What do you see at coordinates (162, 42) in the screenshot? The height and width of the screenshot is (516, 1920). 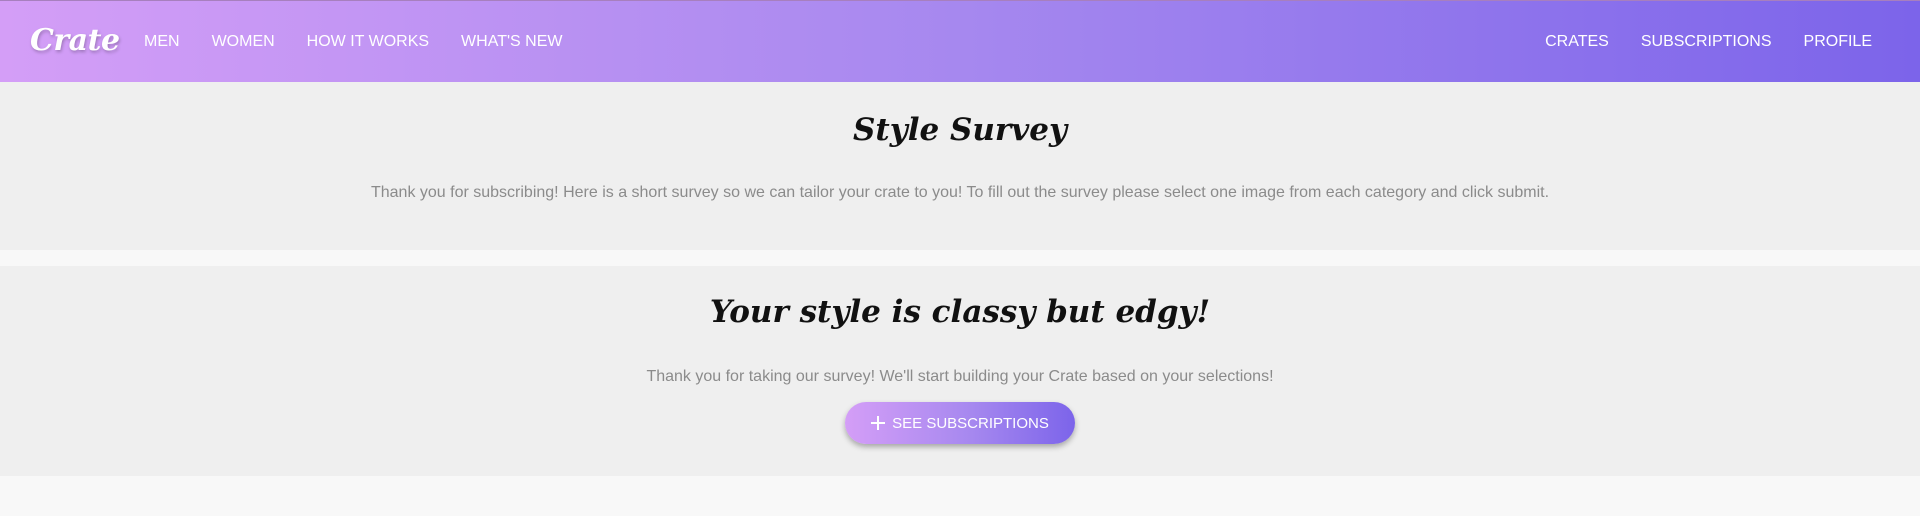 I see `nav-link-men: MEN` at bounding box center [162, 42].